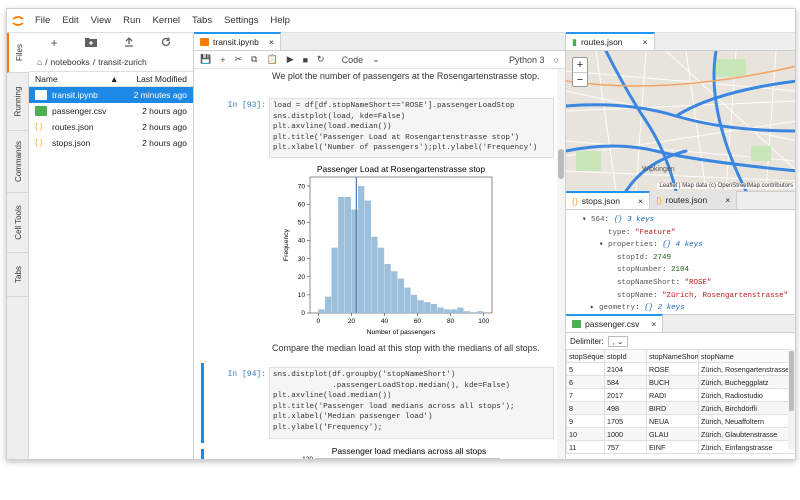 The image size is (800, 500). What do you see at coordinates (527, 60) in the screenshot?
I see `kernel-name: Python 3` at bounding box center [527, 60].